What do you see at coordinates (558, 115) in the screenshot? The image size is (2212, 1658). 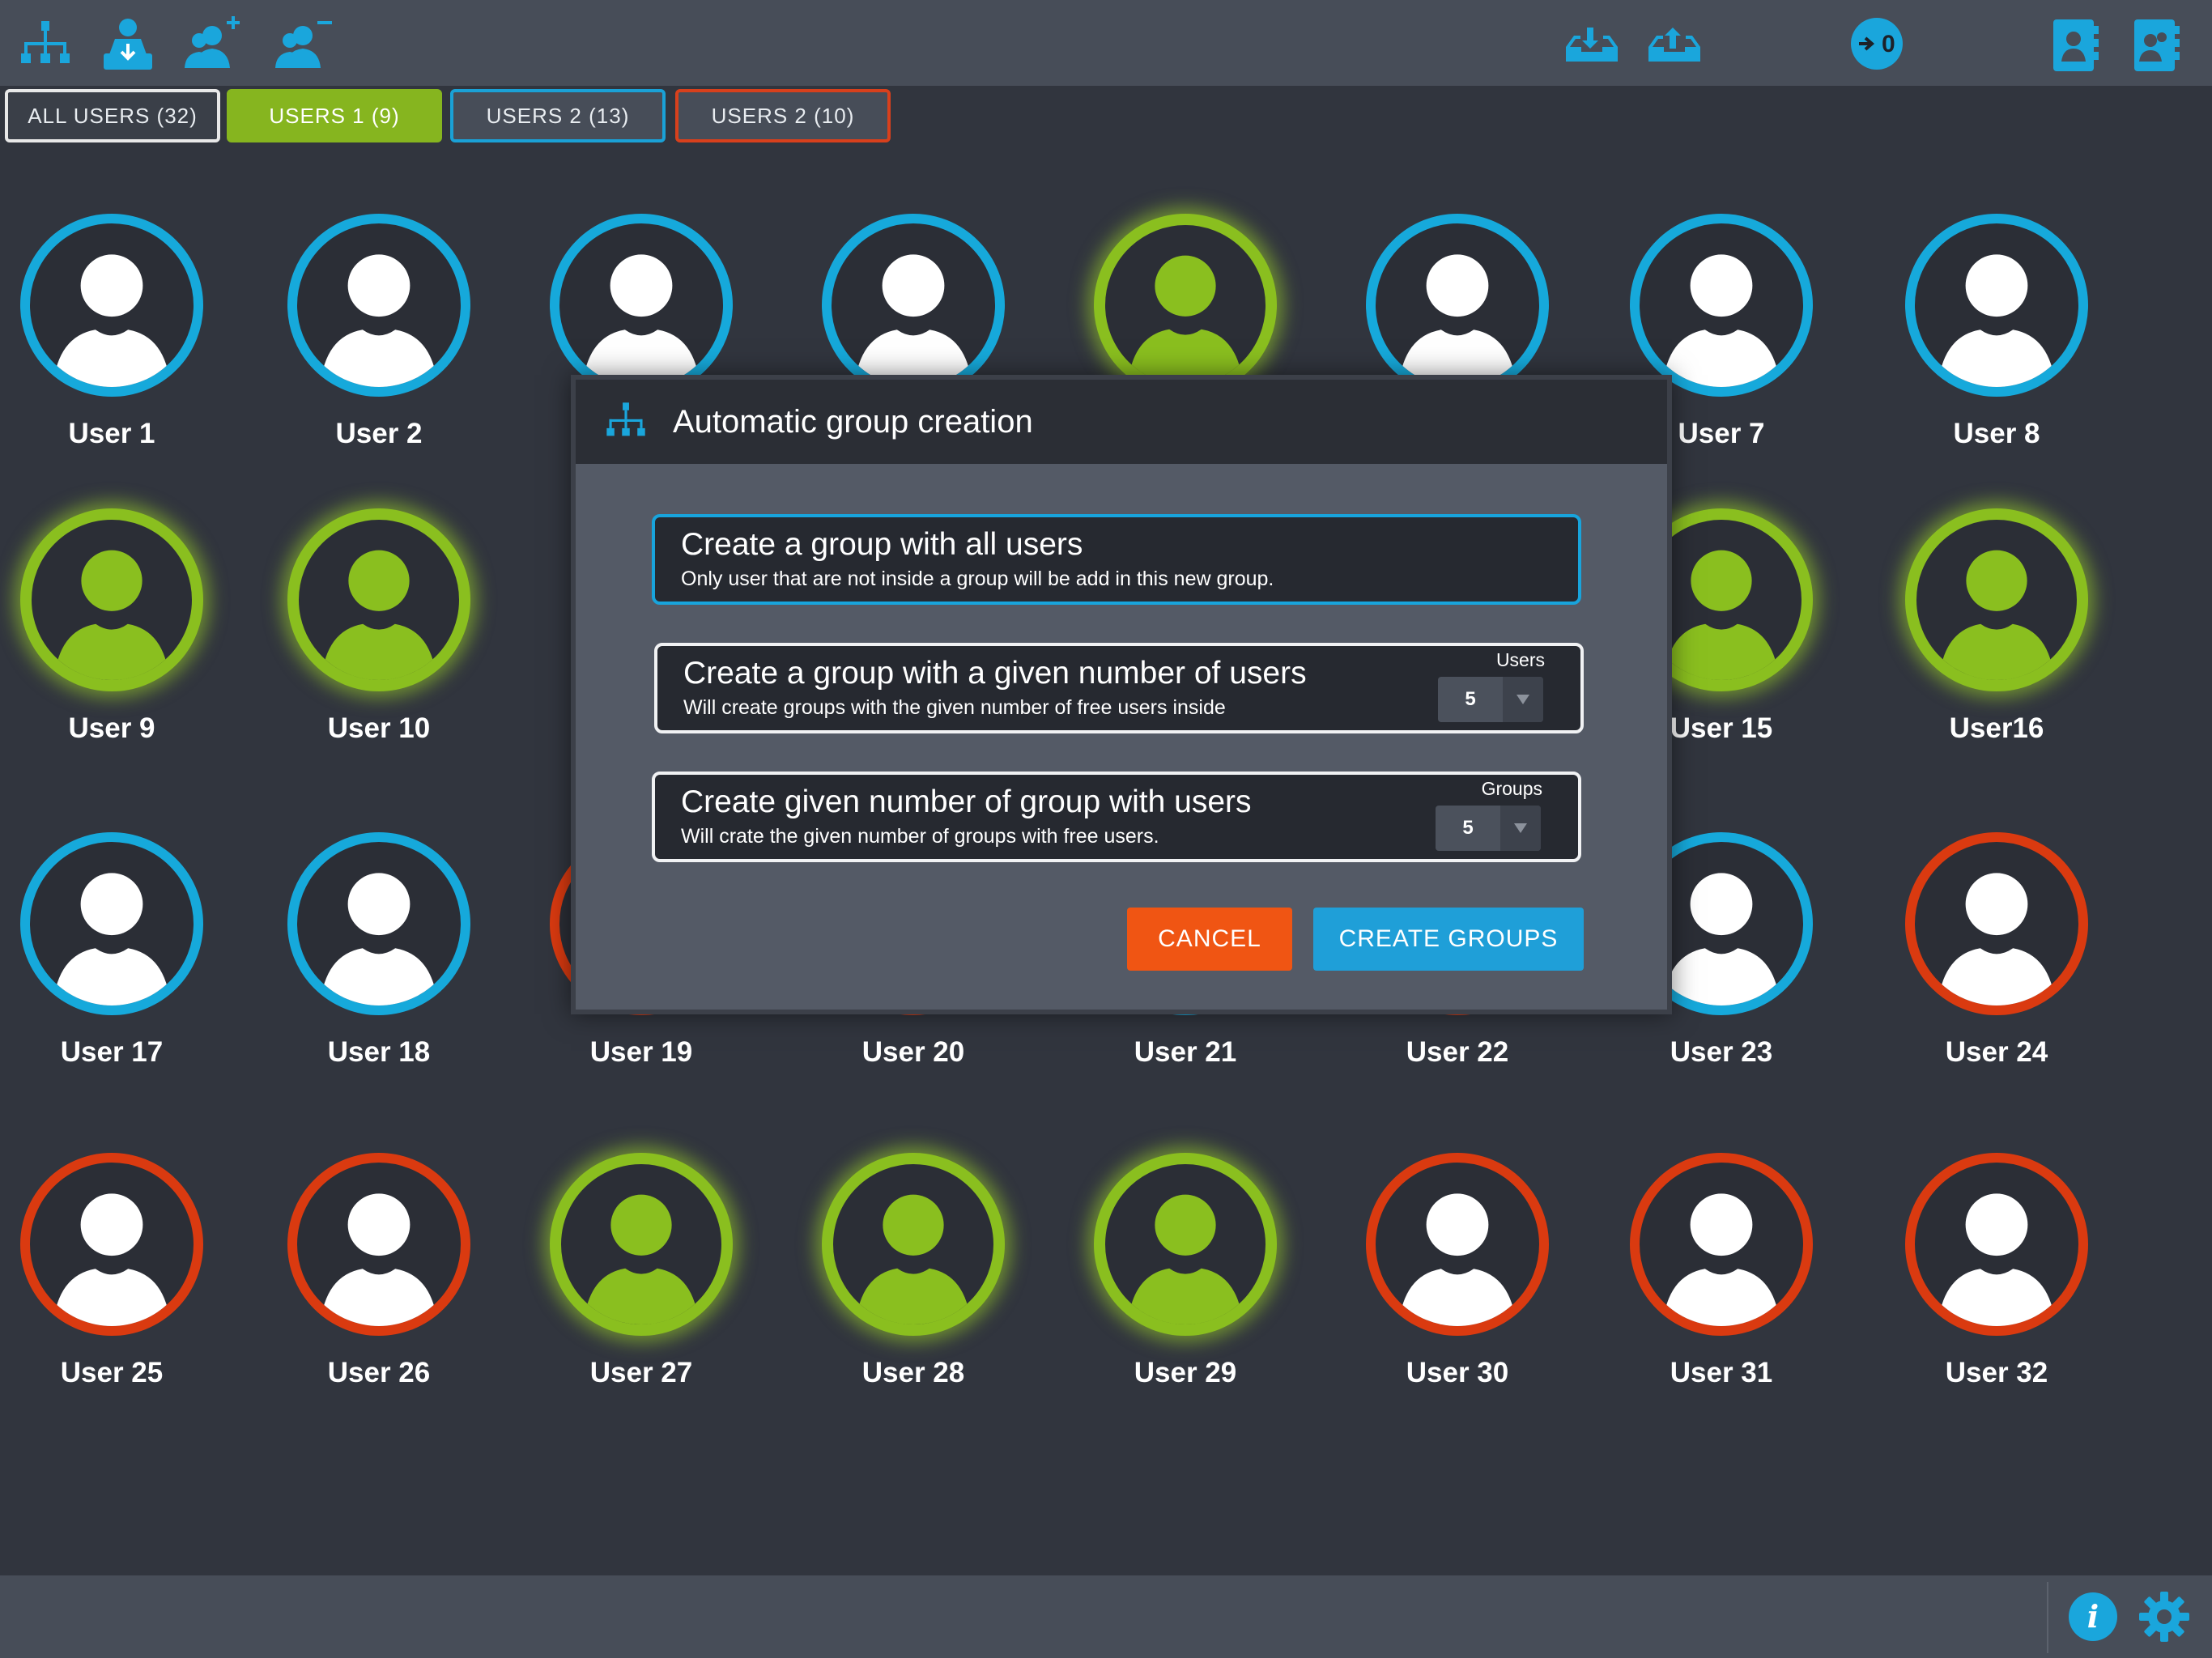 I see `tab-users-2-blue: USERS 2 (13)` at bounding box center [558, 115].